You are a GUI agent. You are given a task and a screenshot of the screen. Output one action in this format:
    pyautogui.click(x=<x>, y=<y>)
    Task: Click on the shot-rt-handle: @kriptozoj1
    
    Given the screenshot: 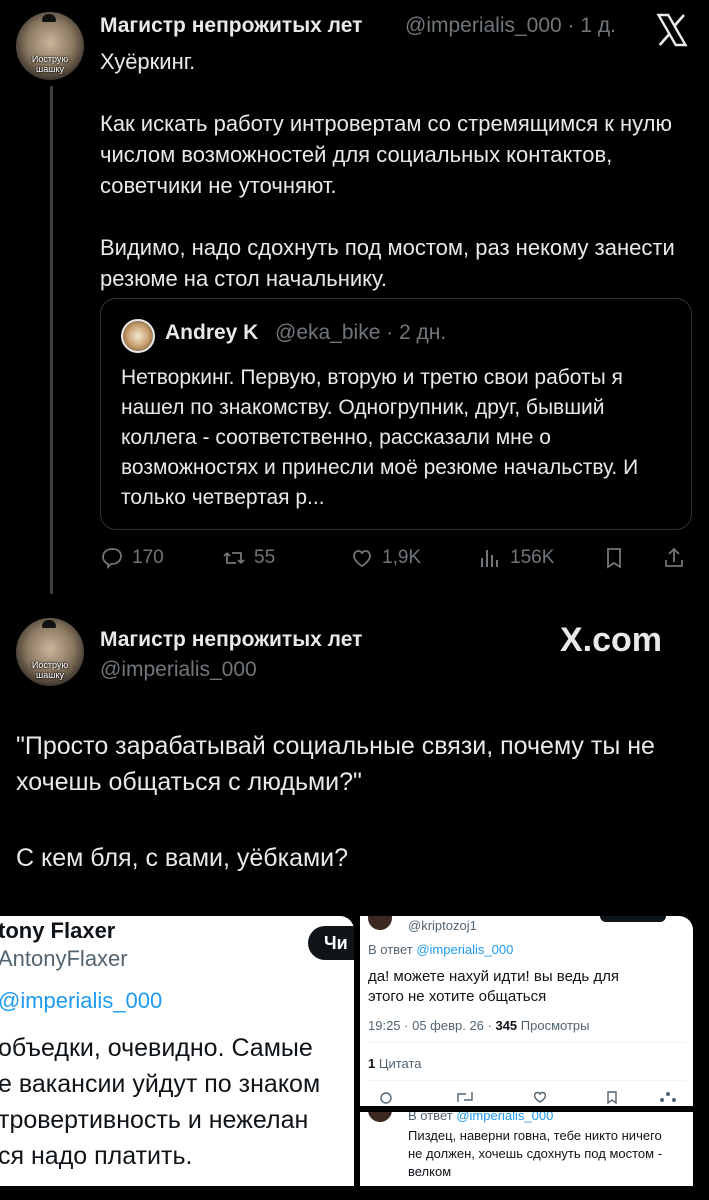 What is the action you would take?
    pyautogui.click(x=442, y=925)
    